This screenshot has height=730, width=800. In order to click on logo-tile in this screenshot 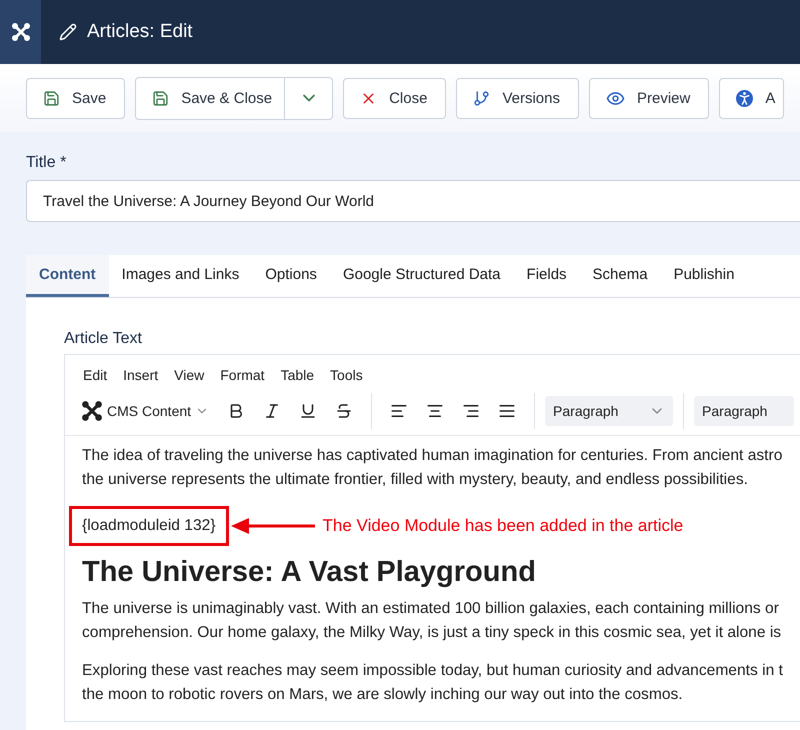, I will do `click(20, 32)`.